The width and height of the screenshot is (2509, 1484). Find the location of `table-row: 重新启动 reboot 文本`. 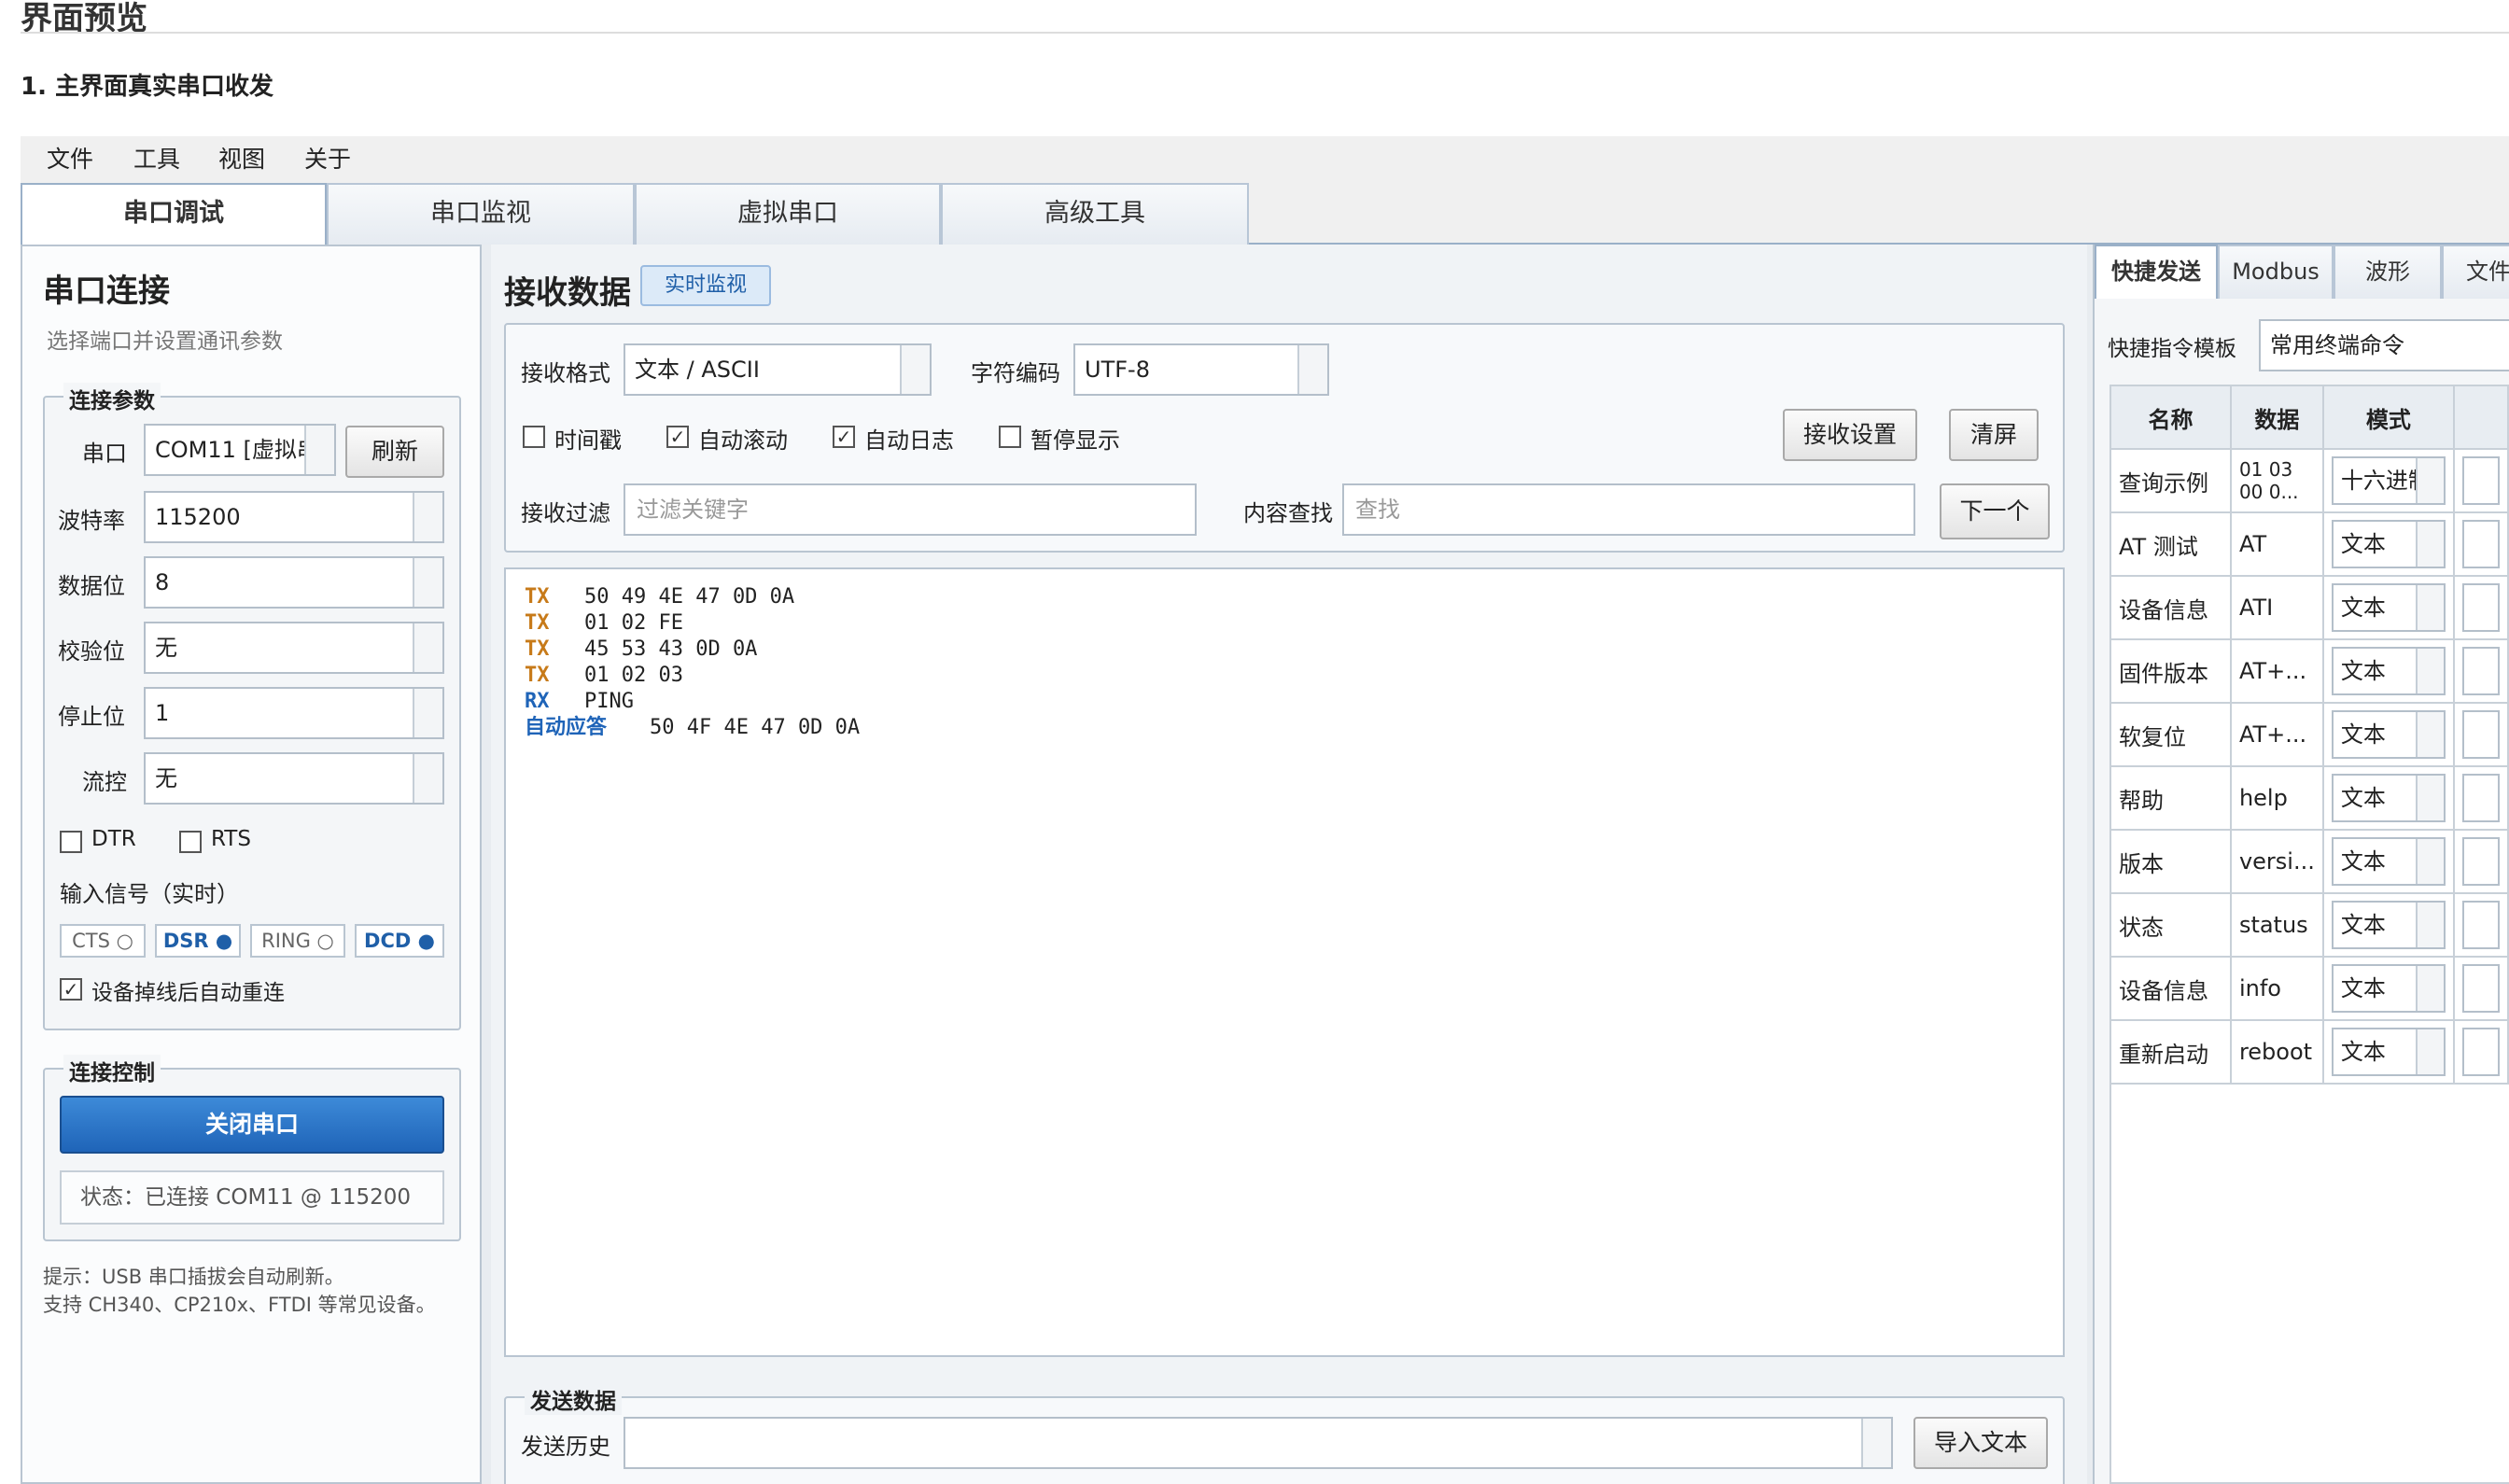

table-row: 重新启动 reboot 文本 is located at coordinates (2309, 1052).